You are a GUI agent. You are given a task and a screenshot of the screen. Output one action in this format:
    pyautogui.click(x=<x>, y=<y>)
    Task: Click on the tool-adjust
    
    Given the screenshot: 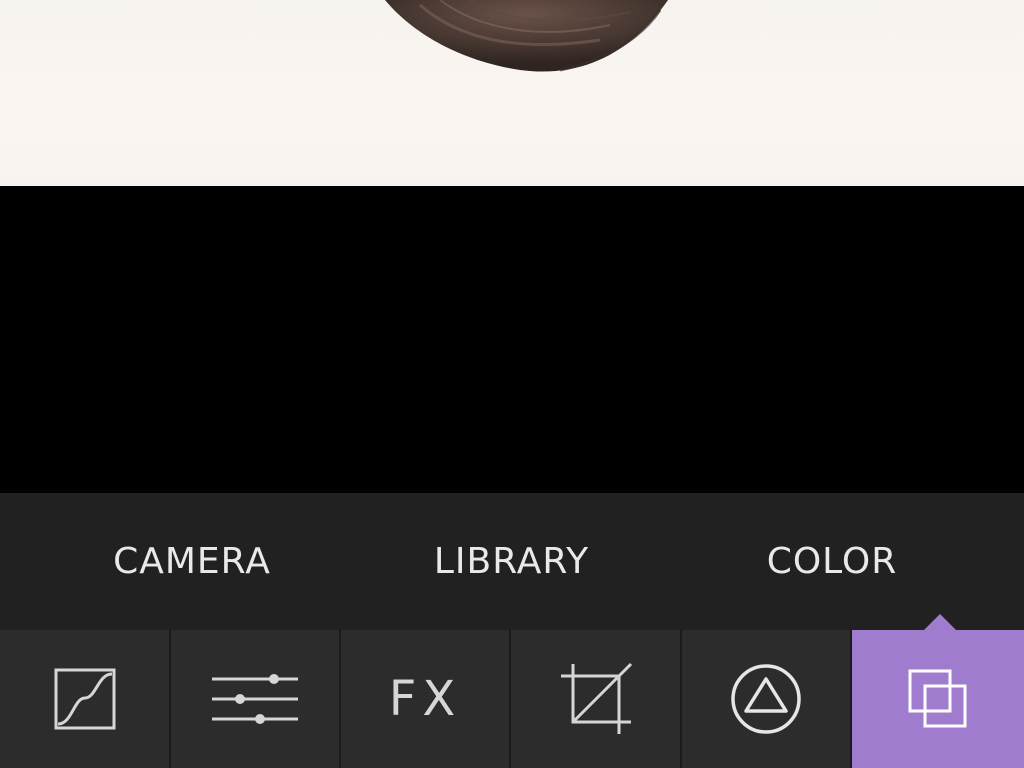 What is the action you would take?
    pyautogui.click(x=256, y=699)
    